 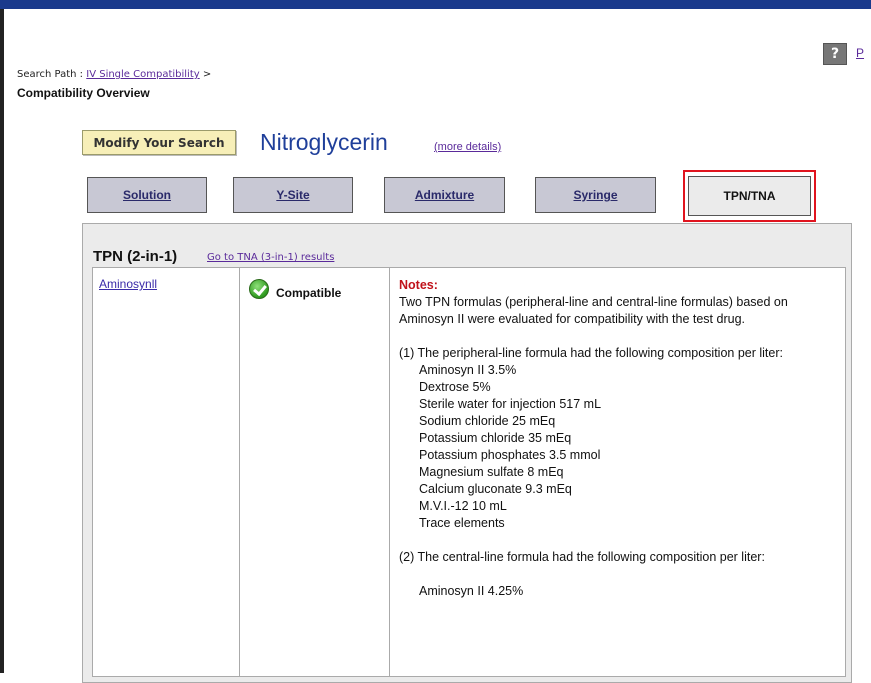 What do you see at coordinates (135, 256) in the screenshot?
I see `section-title: TPN (2-in-1)` at bounding box center [135, 256].